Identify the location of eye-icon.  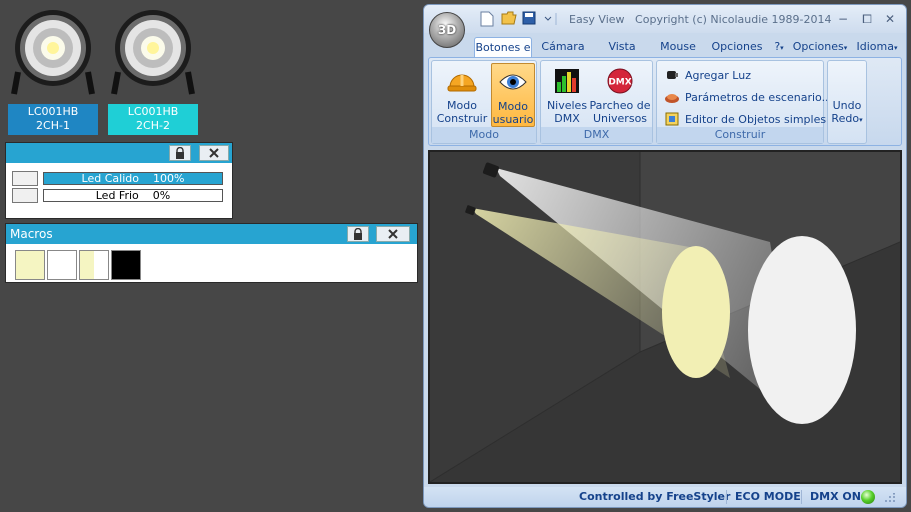
(513, 82).